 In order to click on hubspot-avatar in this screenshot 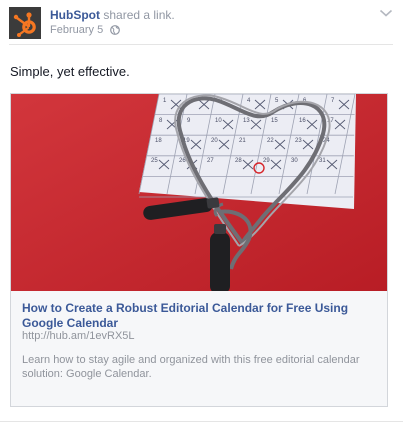, I will do `click(25, 23)`.